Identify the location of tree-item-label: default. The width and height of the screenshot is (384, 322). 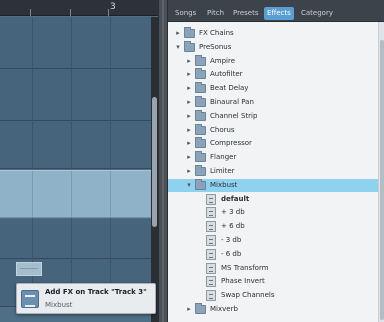
(235, 198).